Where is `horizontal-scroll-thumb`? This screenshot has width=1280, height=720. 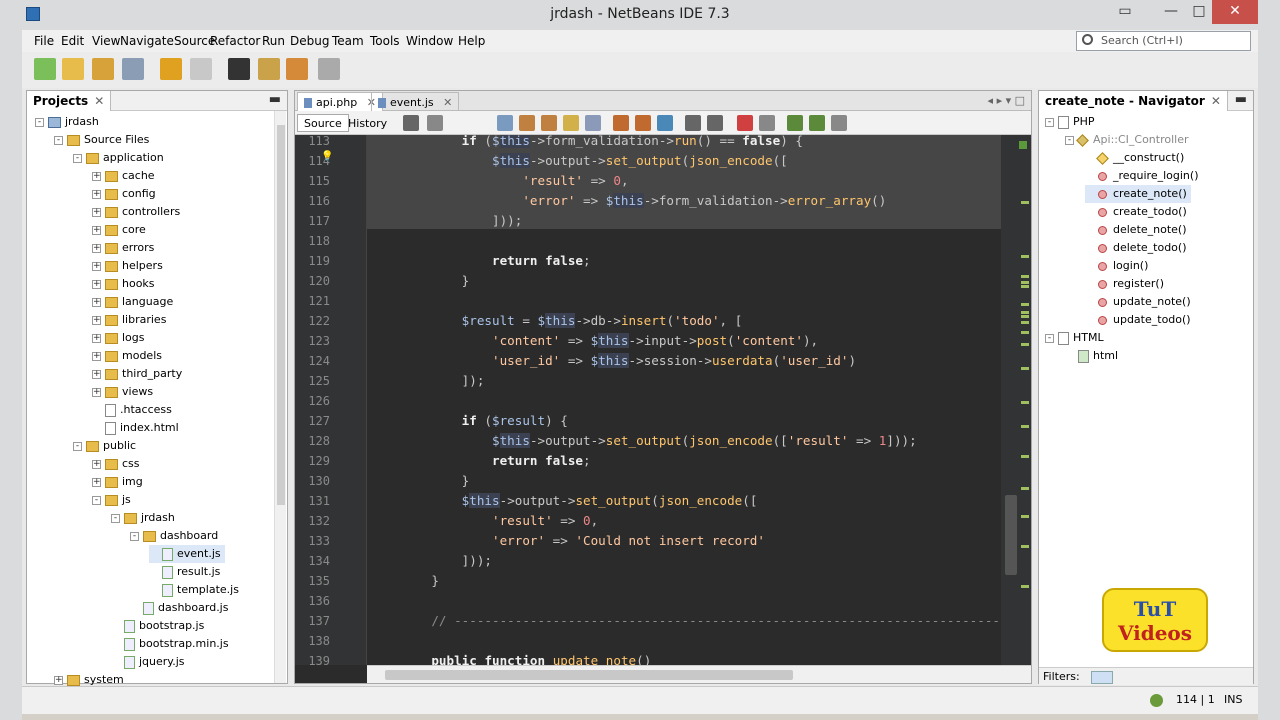
horizontal-scroll-thumb is located at coordinates (589, 675).